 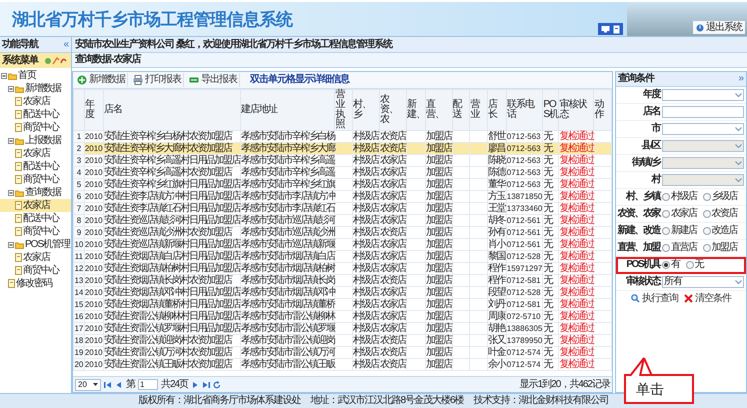 I want to click on tree-item: 上报数据, so click(x=35, y=140).